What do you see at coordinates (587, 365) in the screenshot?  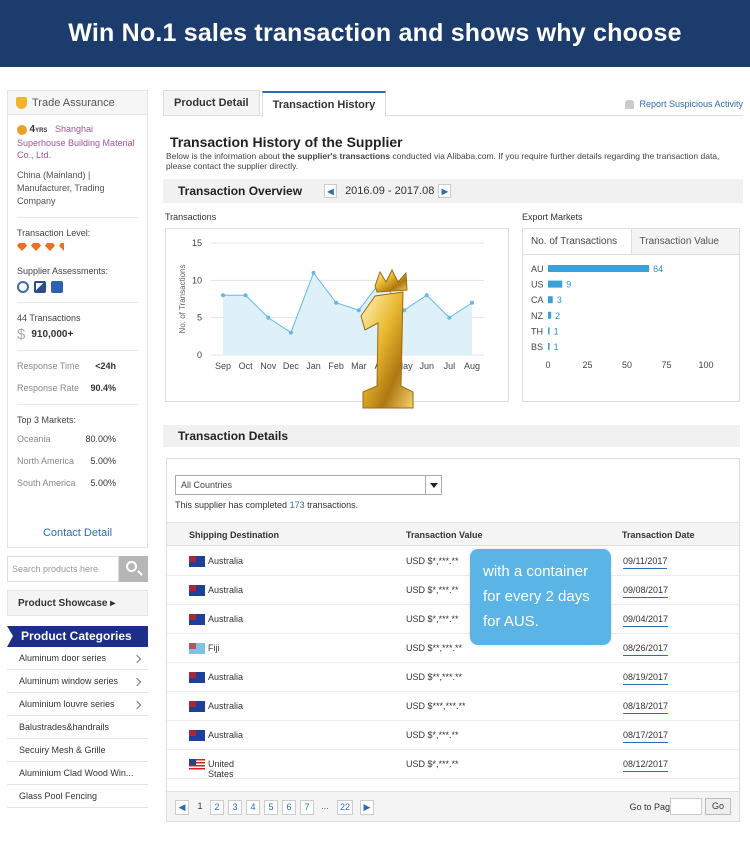 I see `x-tick-label: 25` at bounding box center [587, 365].